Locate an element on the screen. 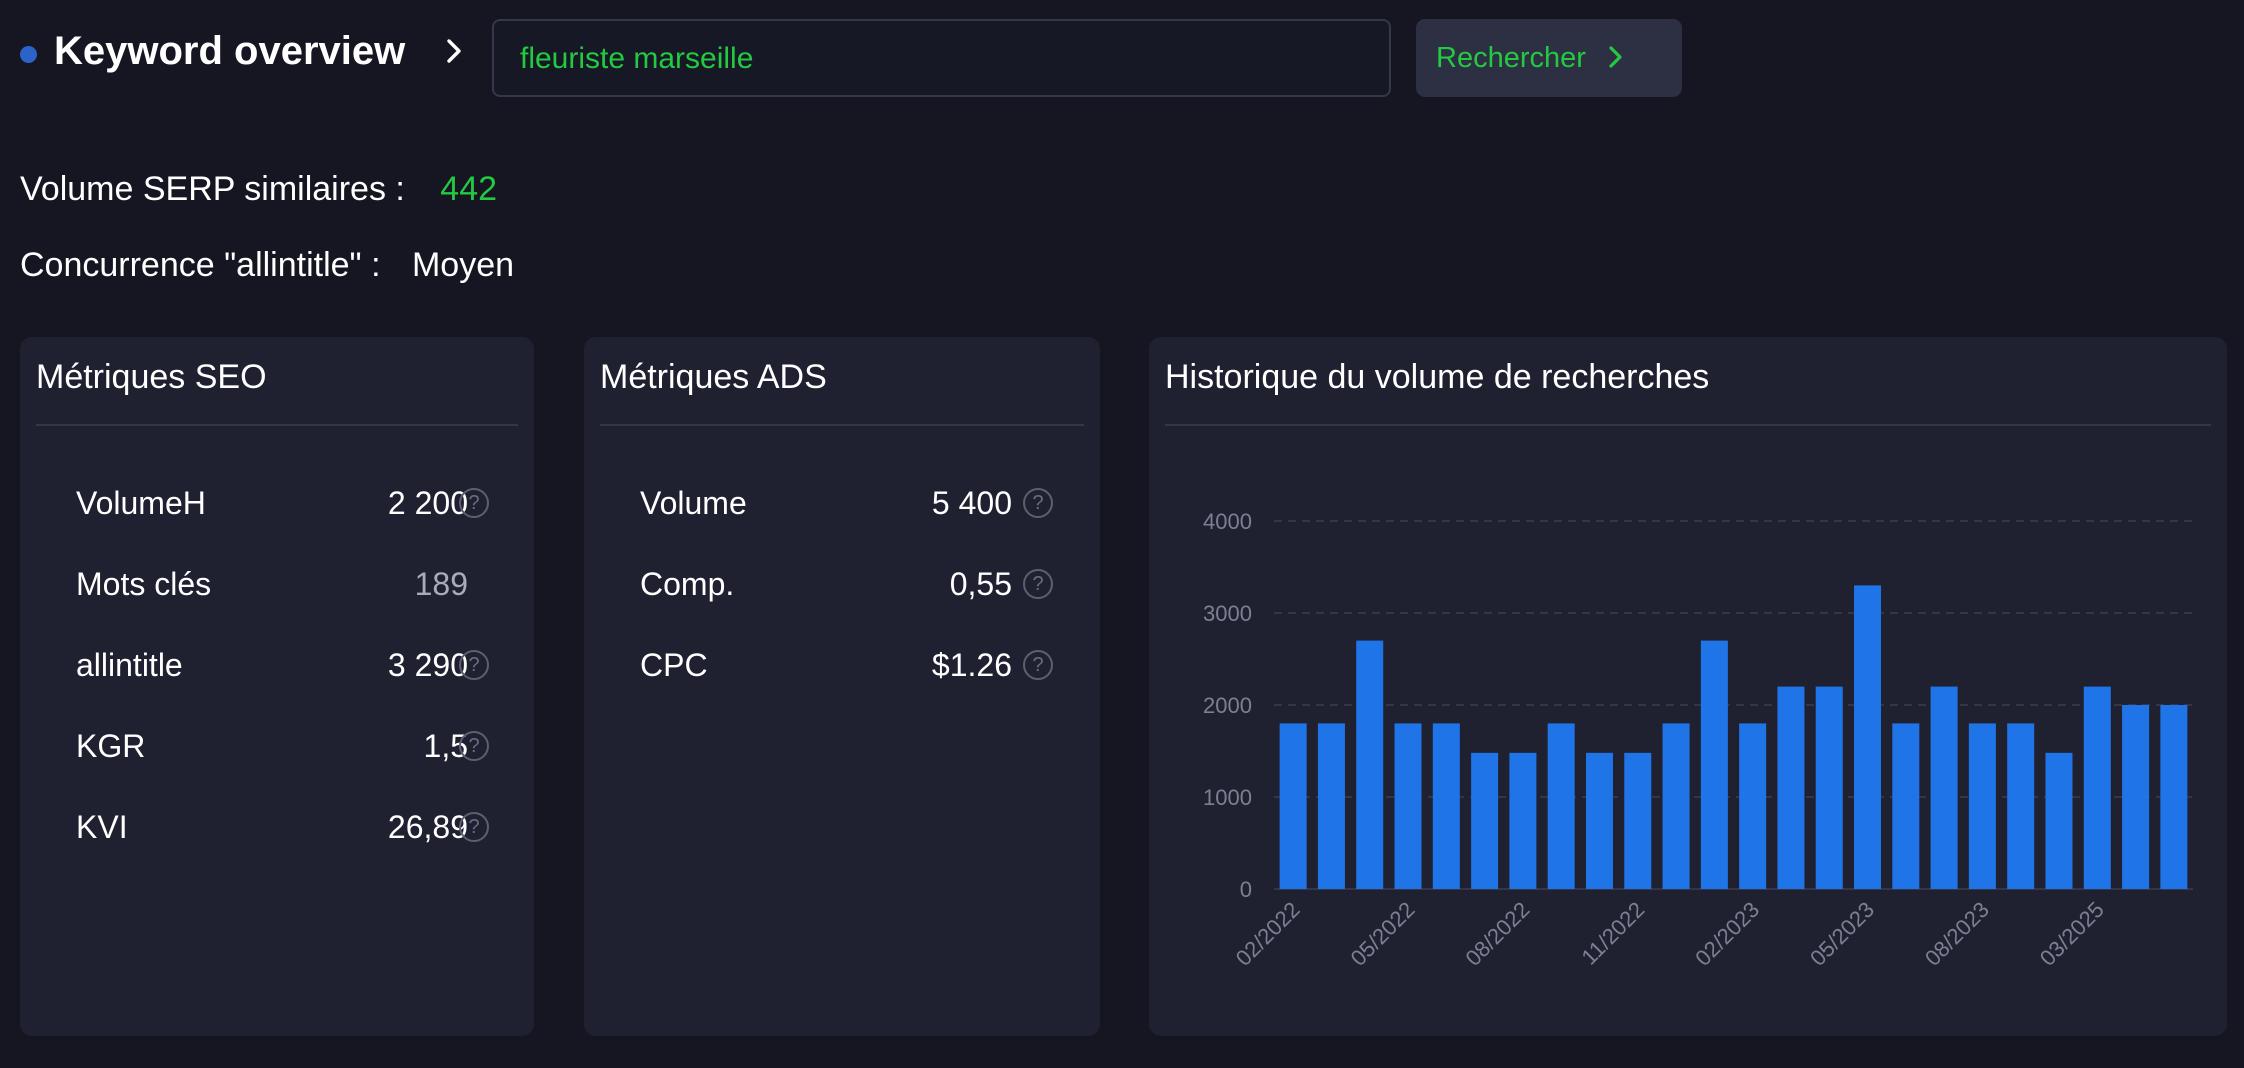  x-tick-label: 02/2023 is located at coordinates (1727, 934).